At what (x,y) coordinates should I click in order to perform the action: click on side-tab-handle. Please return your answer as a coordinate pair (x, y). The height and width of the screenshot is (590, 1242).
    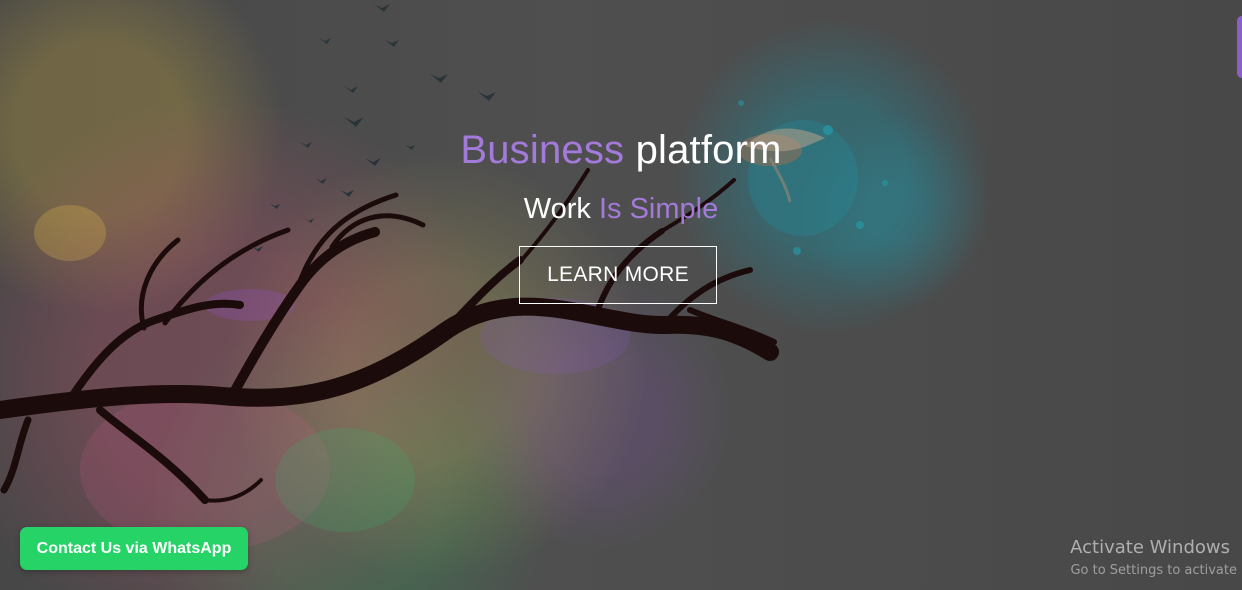
    Looking at the image, I should click on (1239, 47).